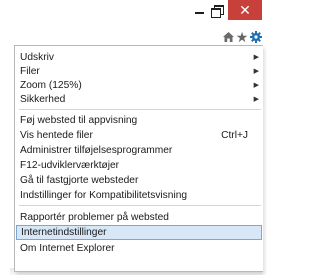  What do you see at coordinates (70, 165) in the screenshot?
I see `menu-item-label: F12-udviklerværktøjer` at bounding box center [70, 165].